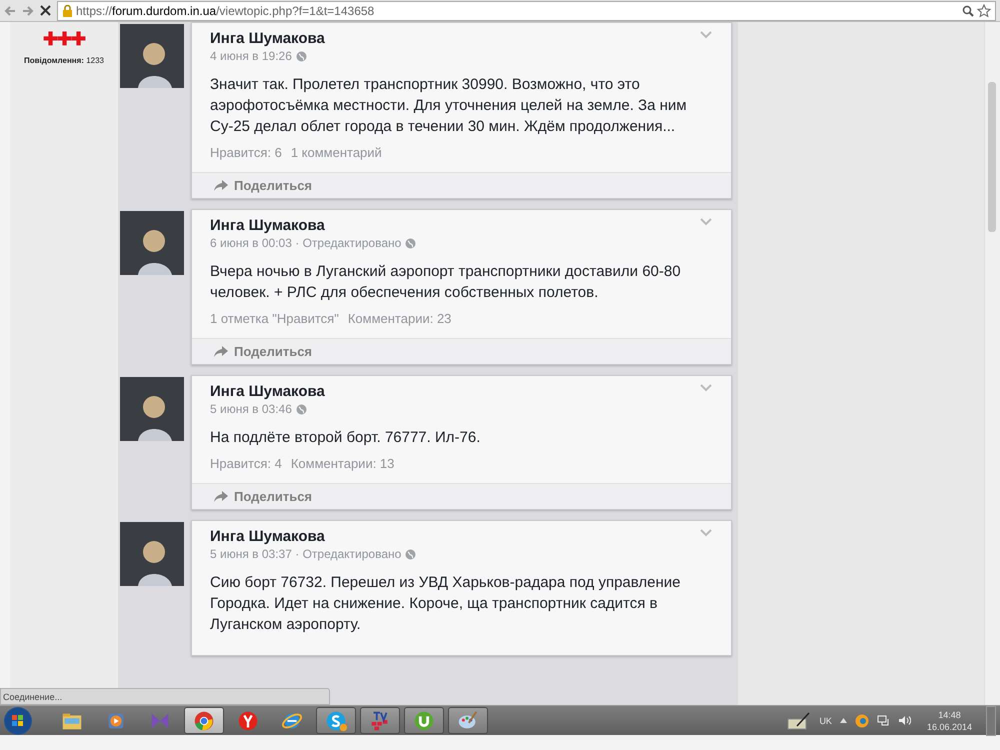 The width and height of the screenshot is (1000, 750). What do you see at coordinates (274, 318) in the screenshot?
I see `likes-link: 1 отметка "Нравится"` at bounding box center [274, 318].